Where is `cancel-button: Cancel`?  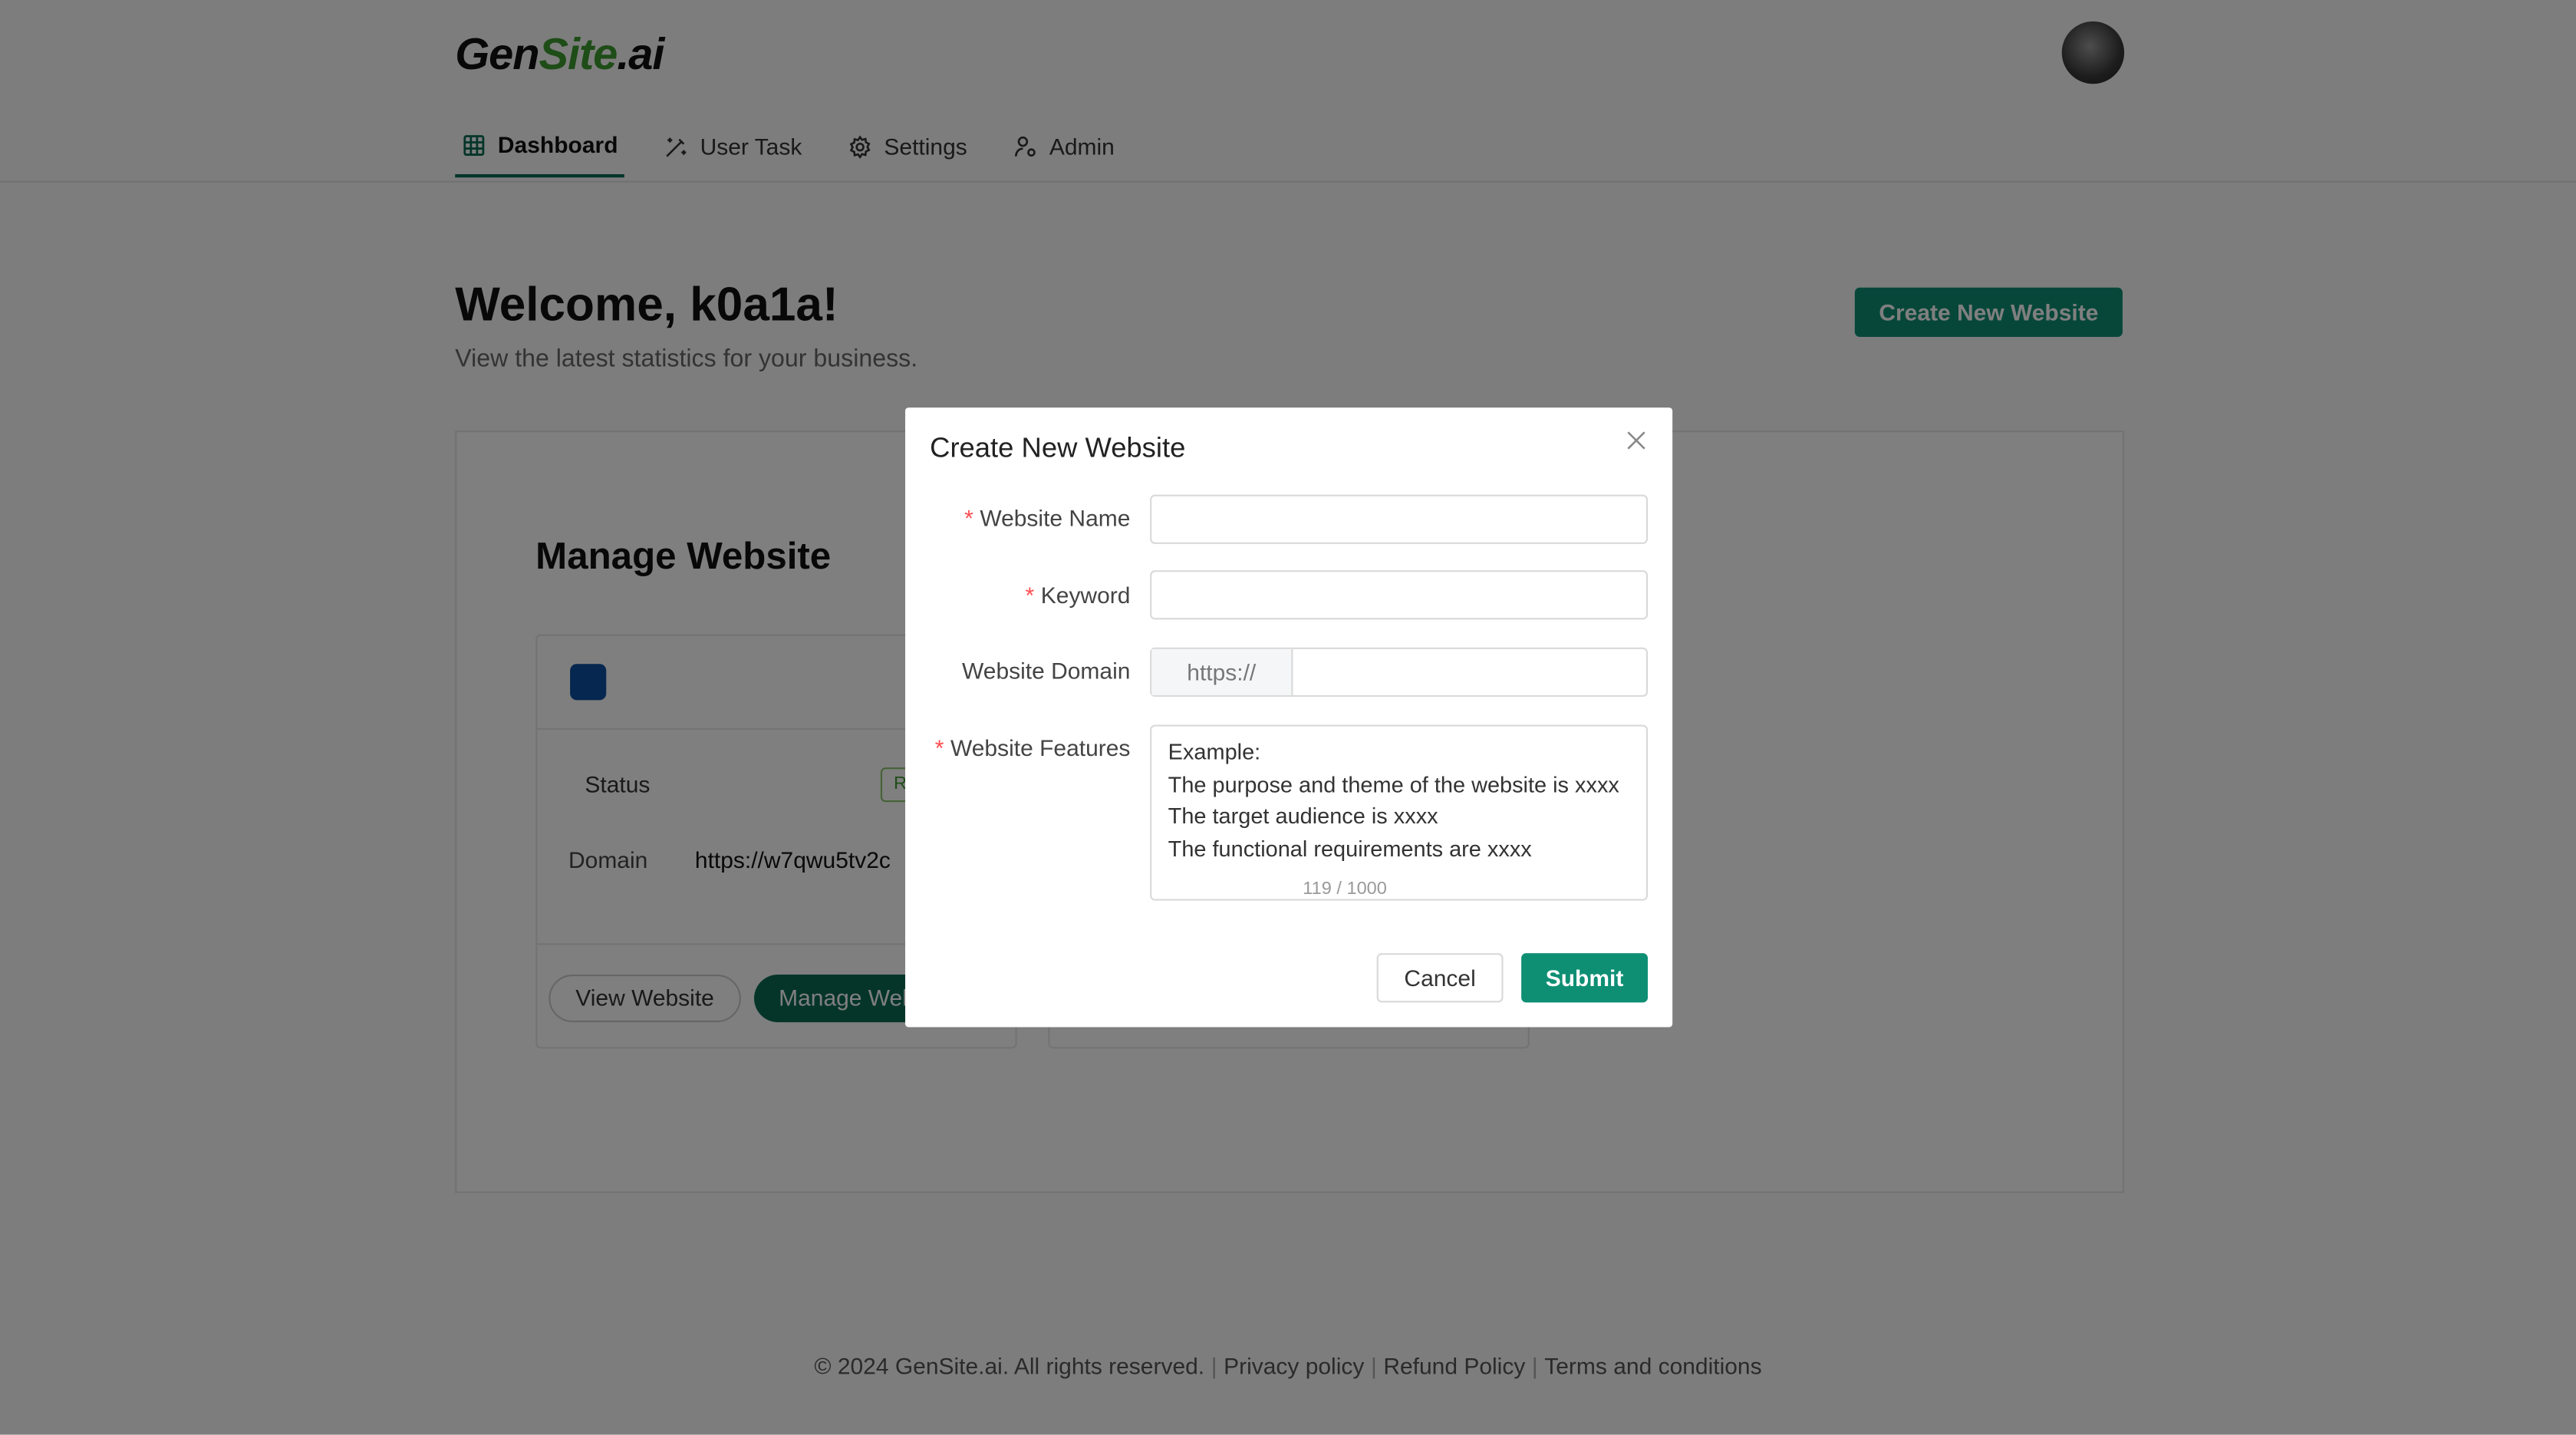 cancel-button: Cancel is located at coordinates (1440, 978).